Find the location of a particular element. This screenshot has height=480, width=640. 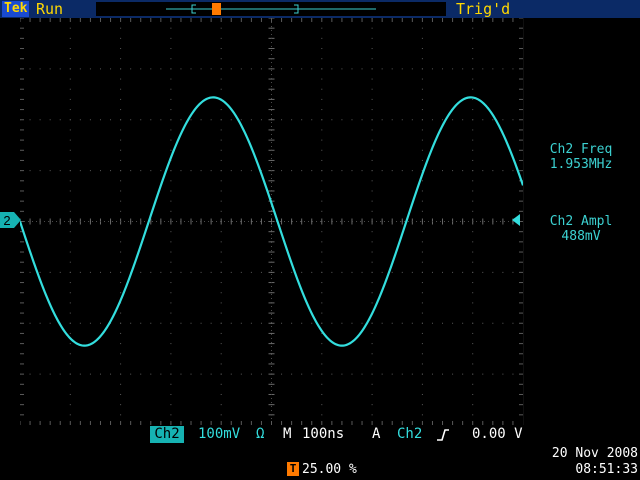

ch2-ground-marker-icon: 2 is located at coordinates (11, 220).